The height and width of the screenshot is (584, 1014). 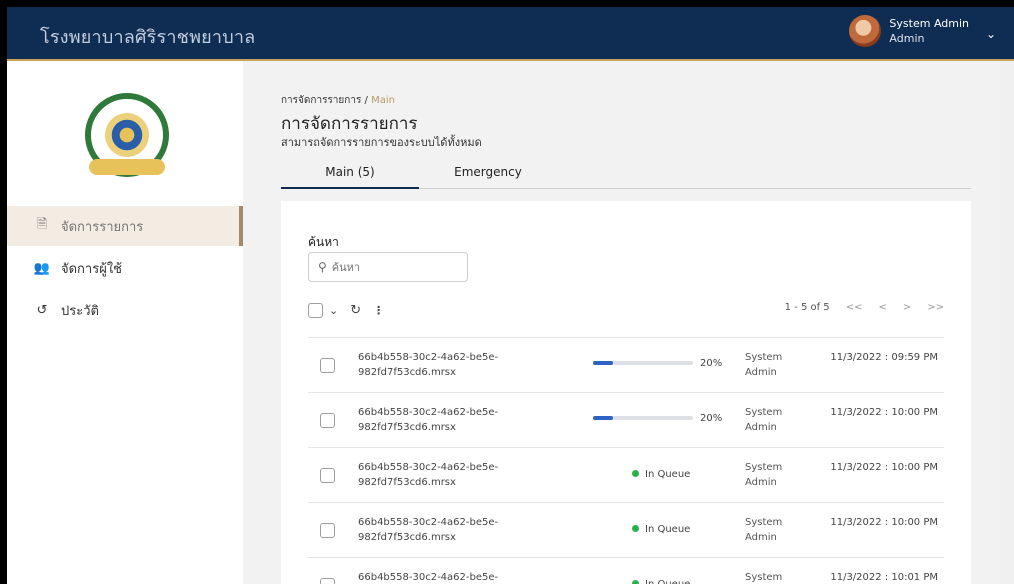 What do you see at coordinates (315, 310) in the screenshot?
I see `select-all-checkbox` at bounding box center [315, 310].